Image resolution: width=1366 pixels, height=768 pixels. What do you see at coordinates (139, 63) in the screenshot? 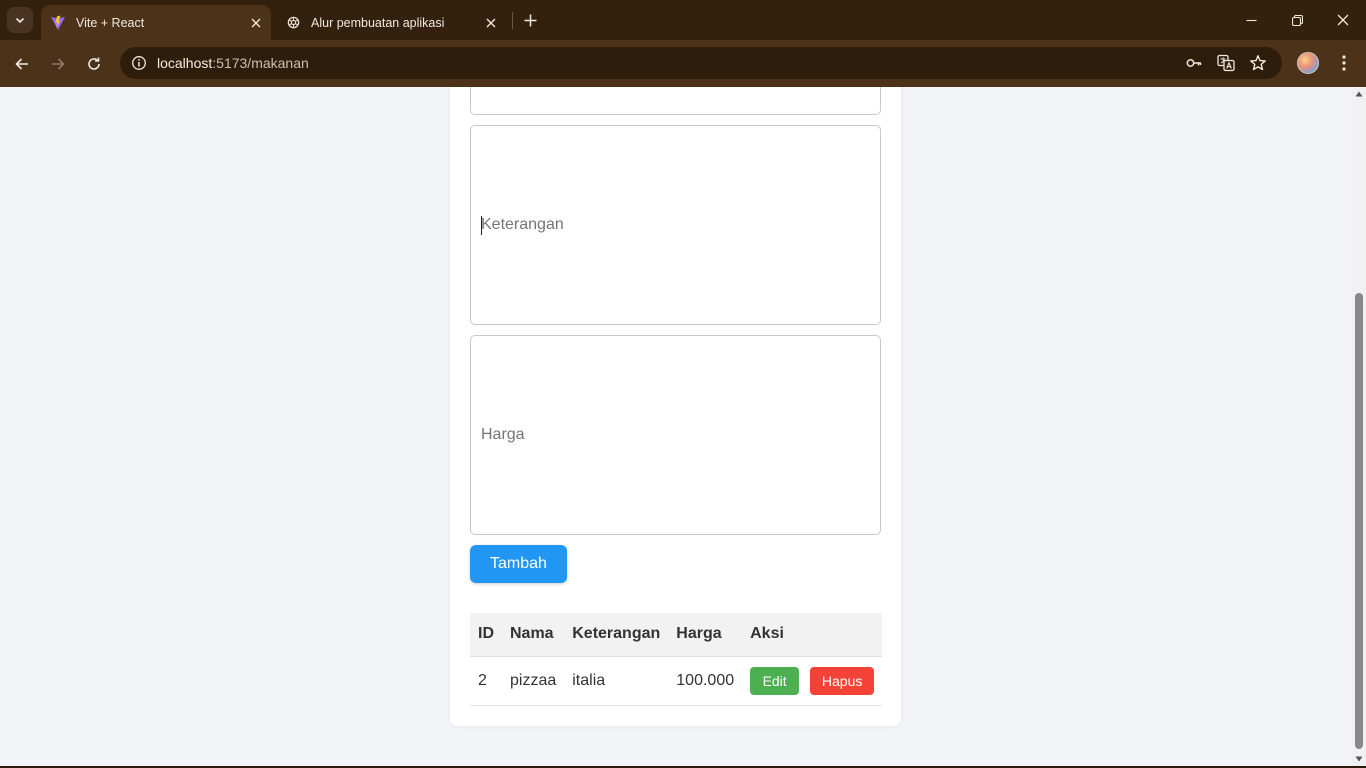
I see `site-info-icon` at bounding box center [139, 63].